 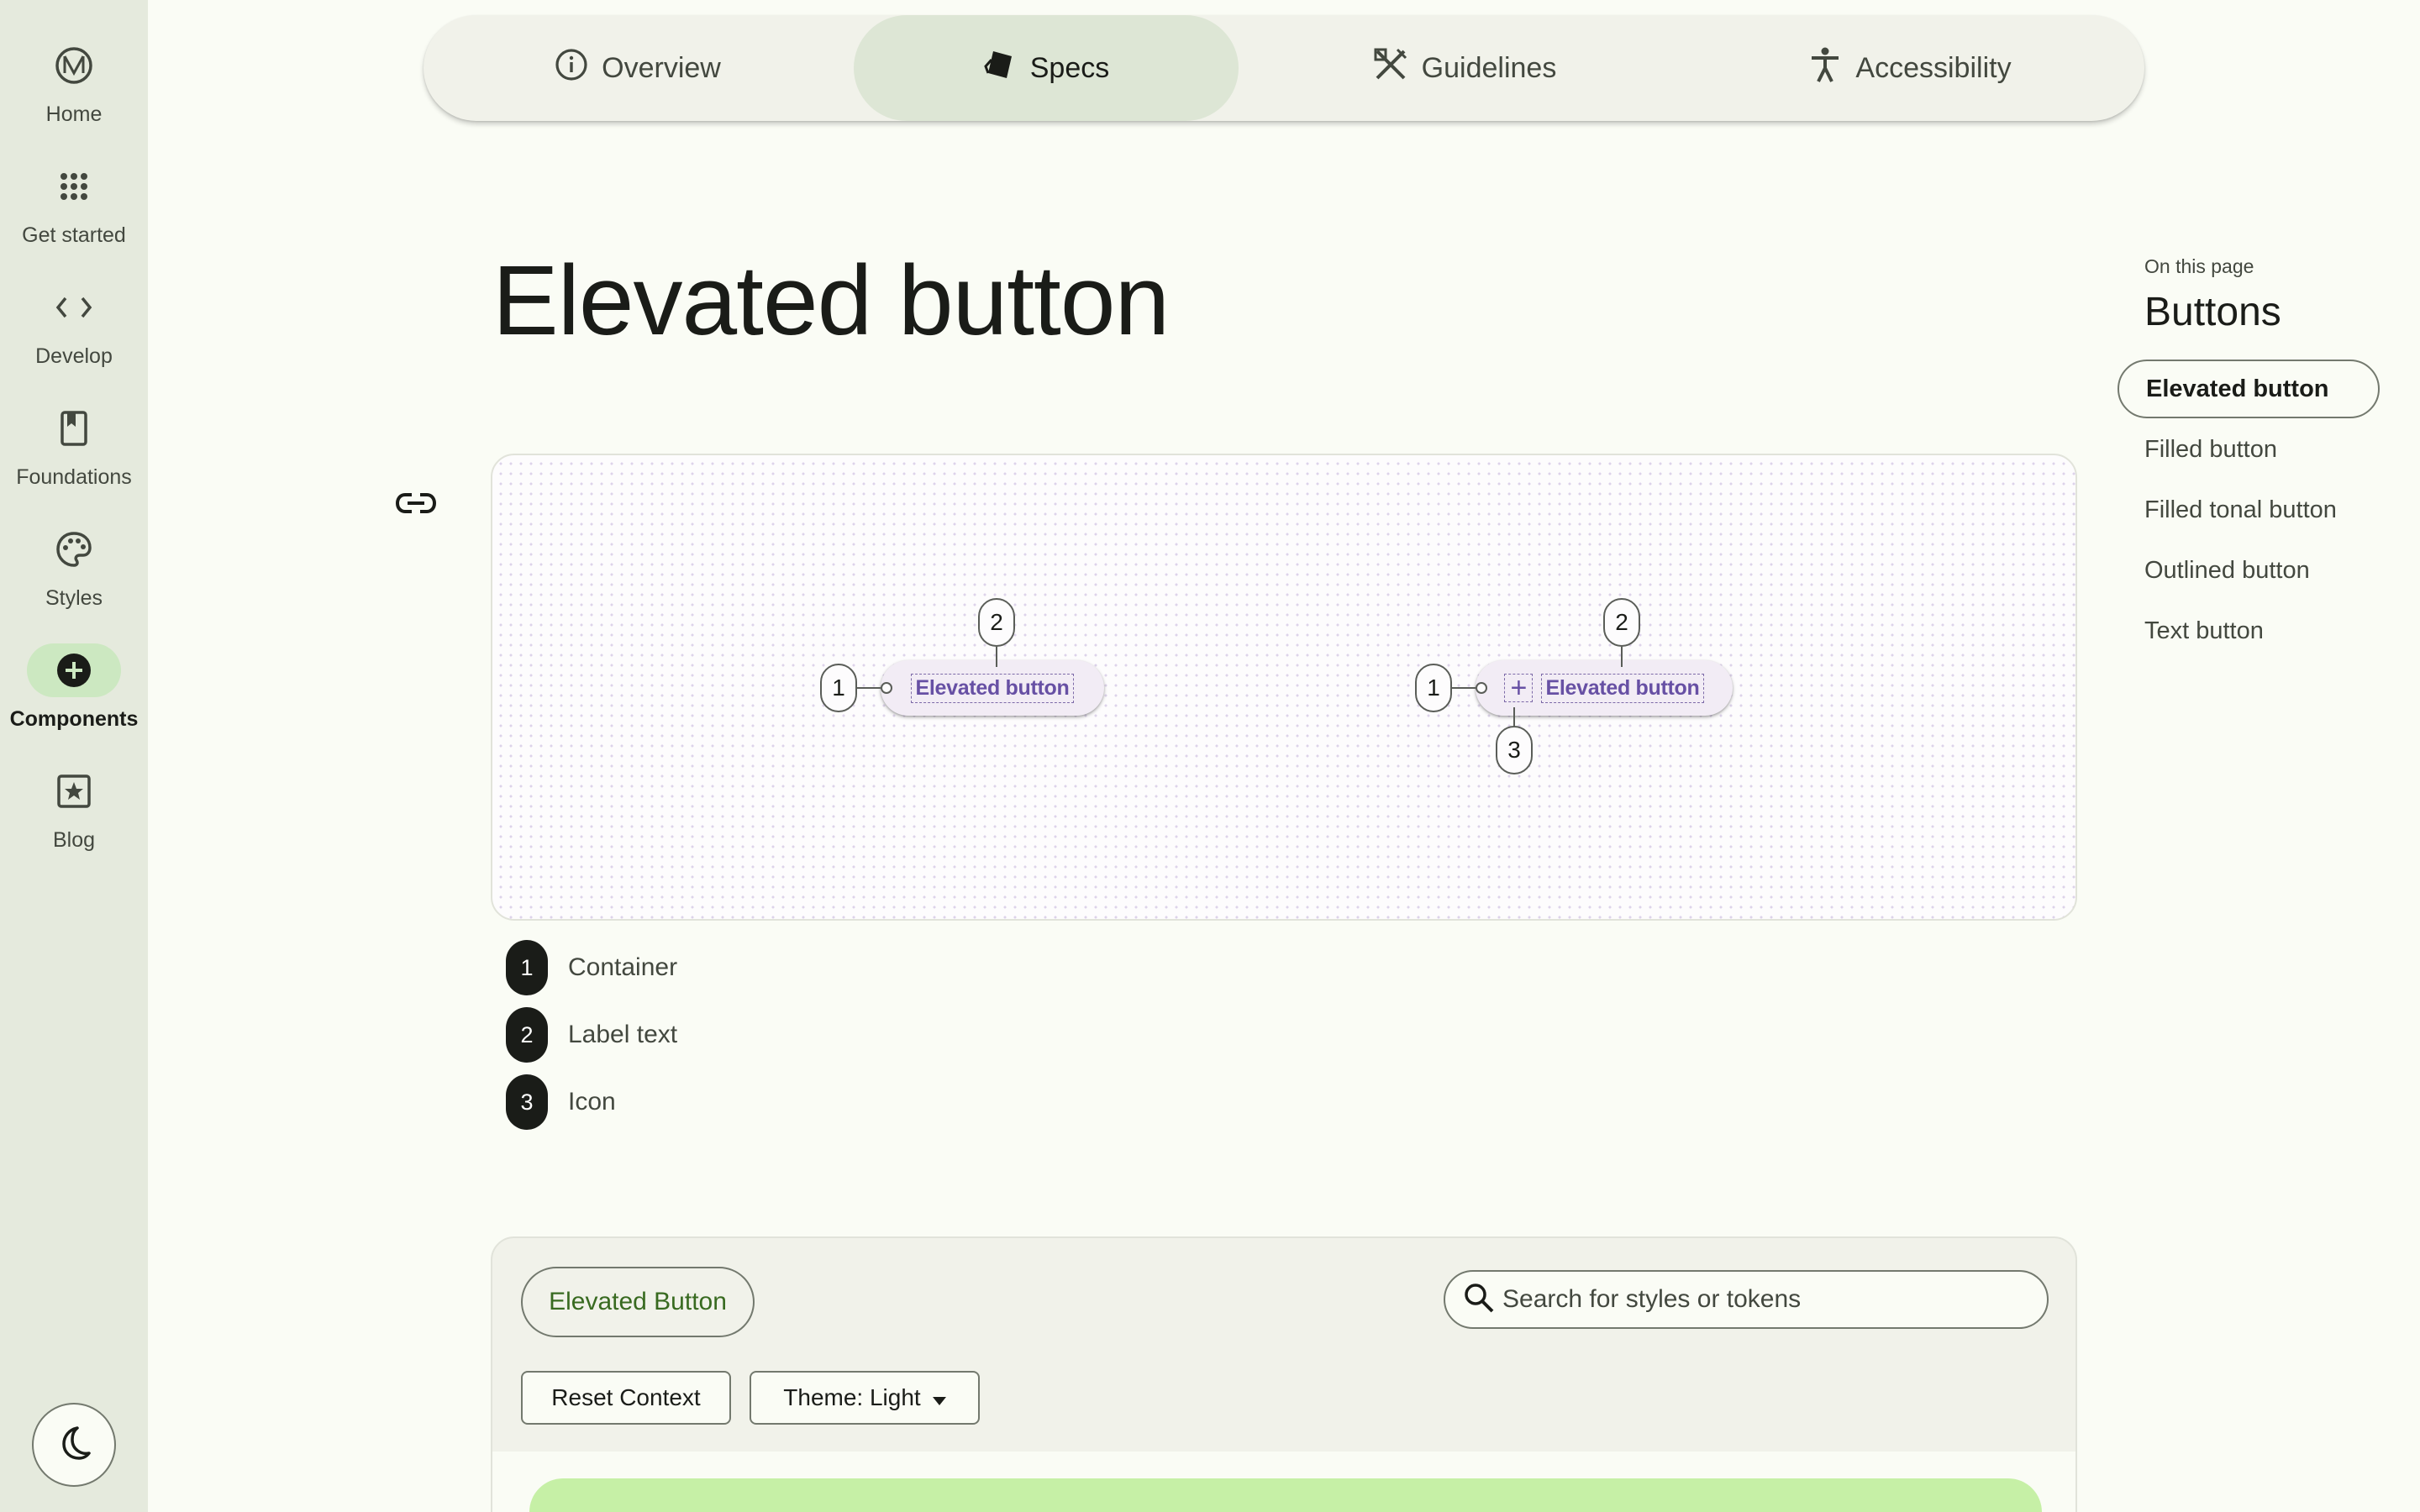 What do you see at coordinates (74, 114) in the screenshot?
I see `rail-label-home: Home` at bounding box center [74, 114].